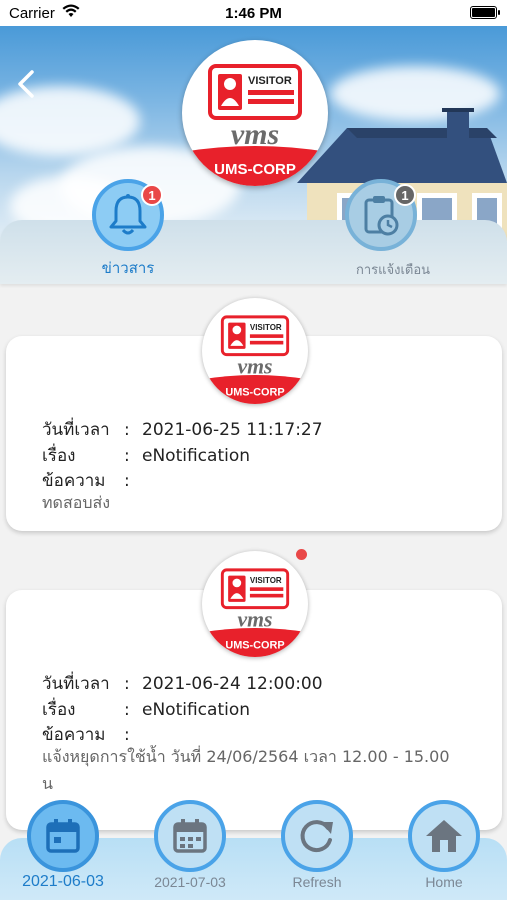 The height and width of the screenshot is (900, 507). I want to click on unread-indicator, so click(301, 554).